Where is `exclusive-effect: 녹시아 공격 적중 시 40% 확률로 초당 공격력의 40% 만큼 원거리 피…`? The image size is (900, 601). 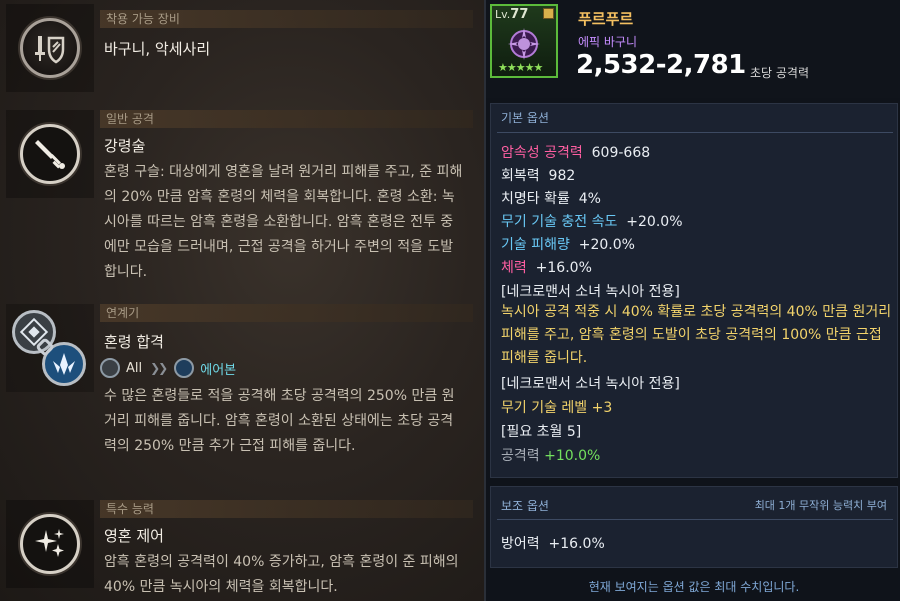 exclusive-effect: 녹시아 공격 적중 시 40% 확률로 초당 공격력의 40% 만큼 원거리 피… is located at coordinates (696, 335).